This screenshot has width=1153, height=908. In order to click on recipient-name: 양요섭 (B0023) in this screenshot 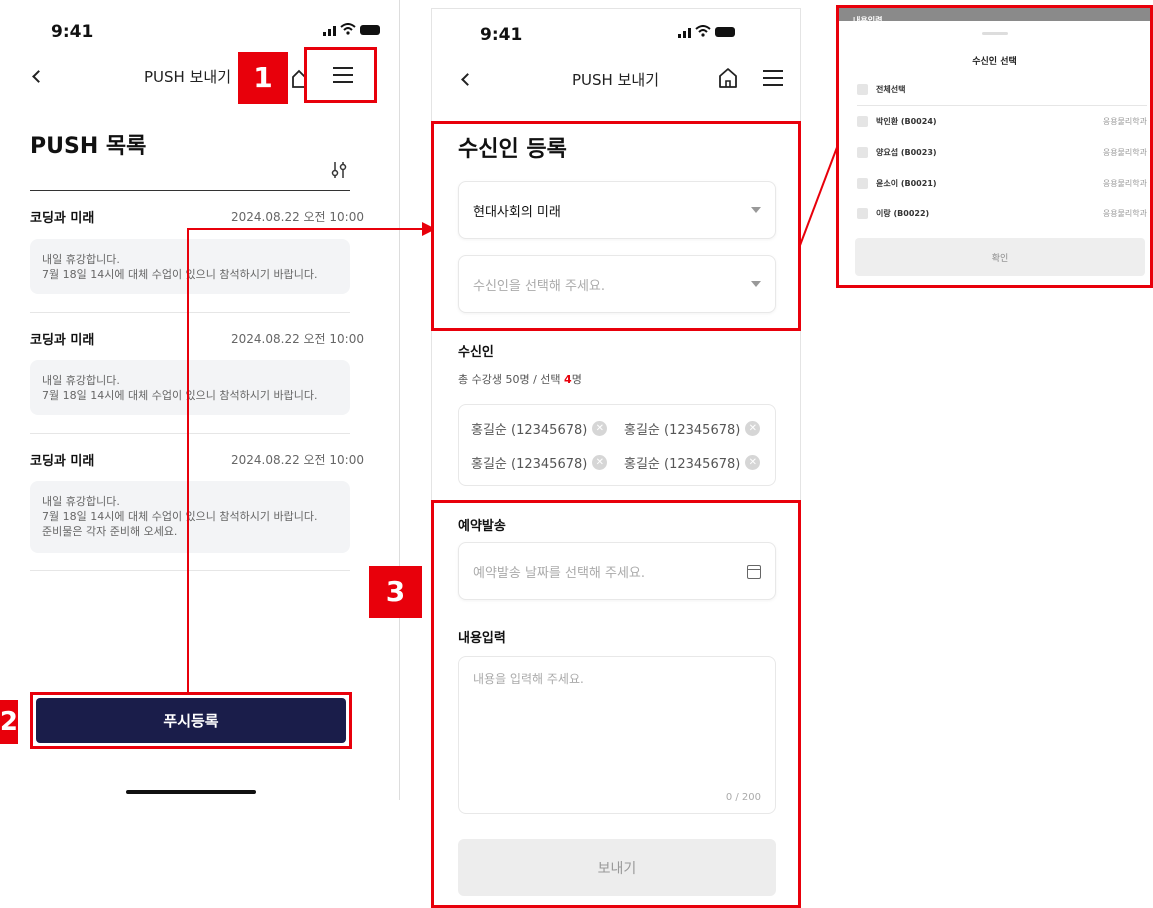, I will do `click(906, 152)`.